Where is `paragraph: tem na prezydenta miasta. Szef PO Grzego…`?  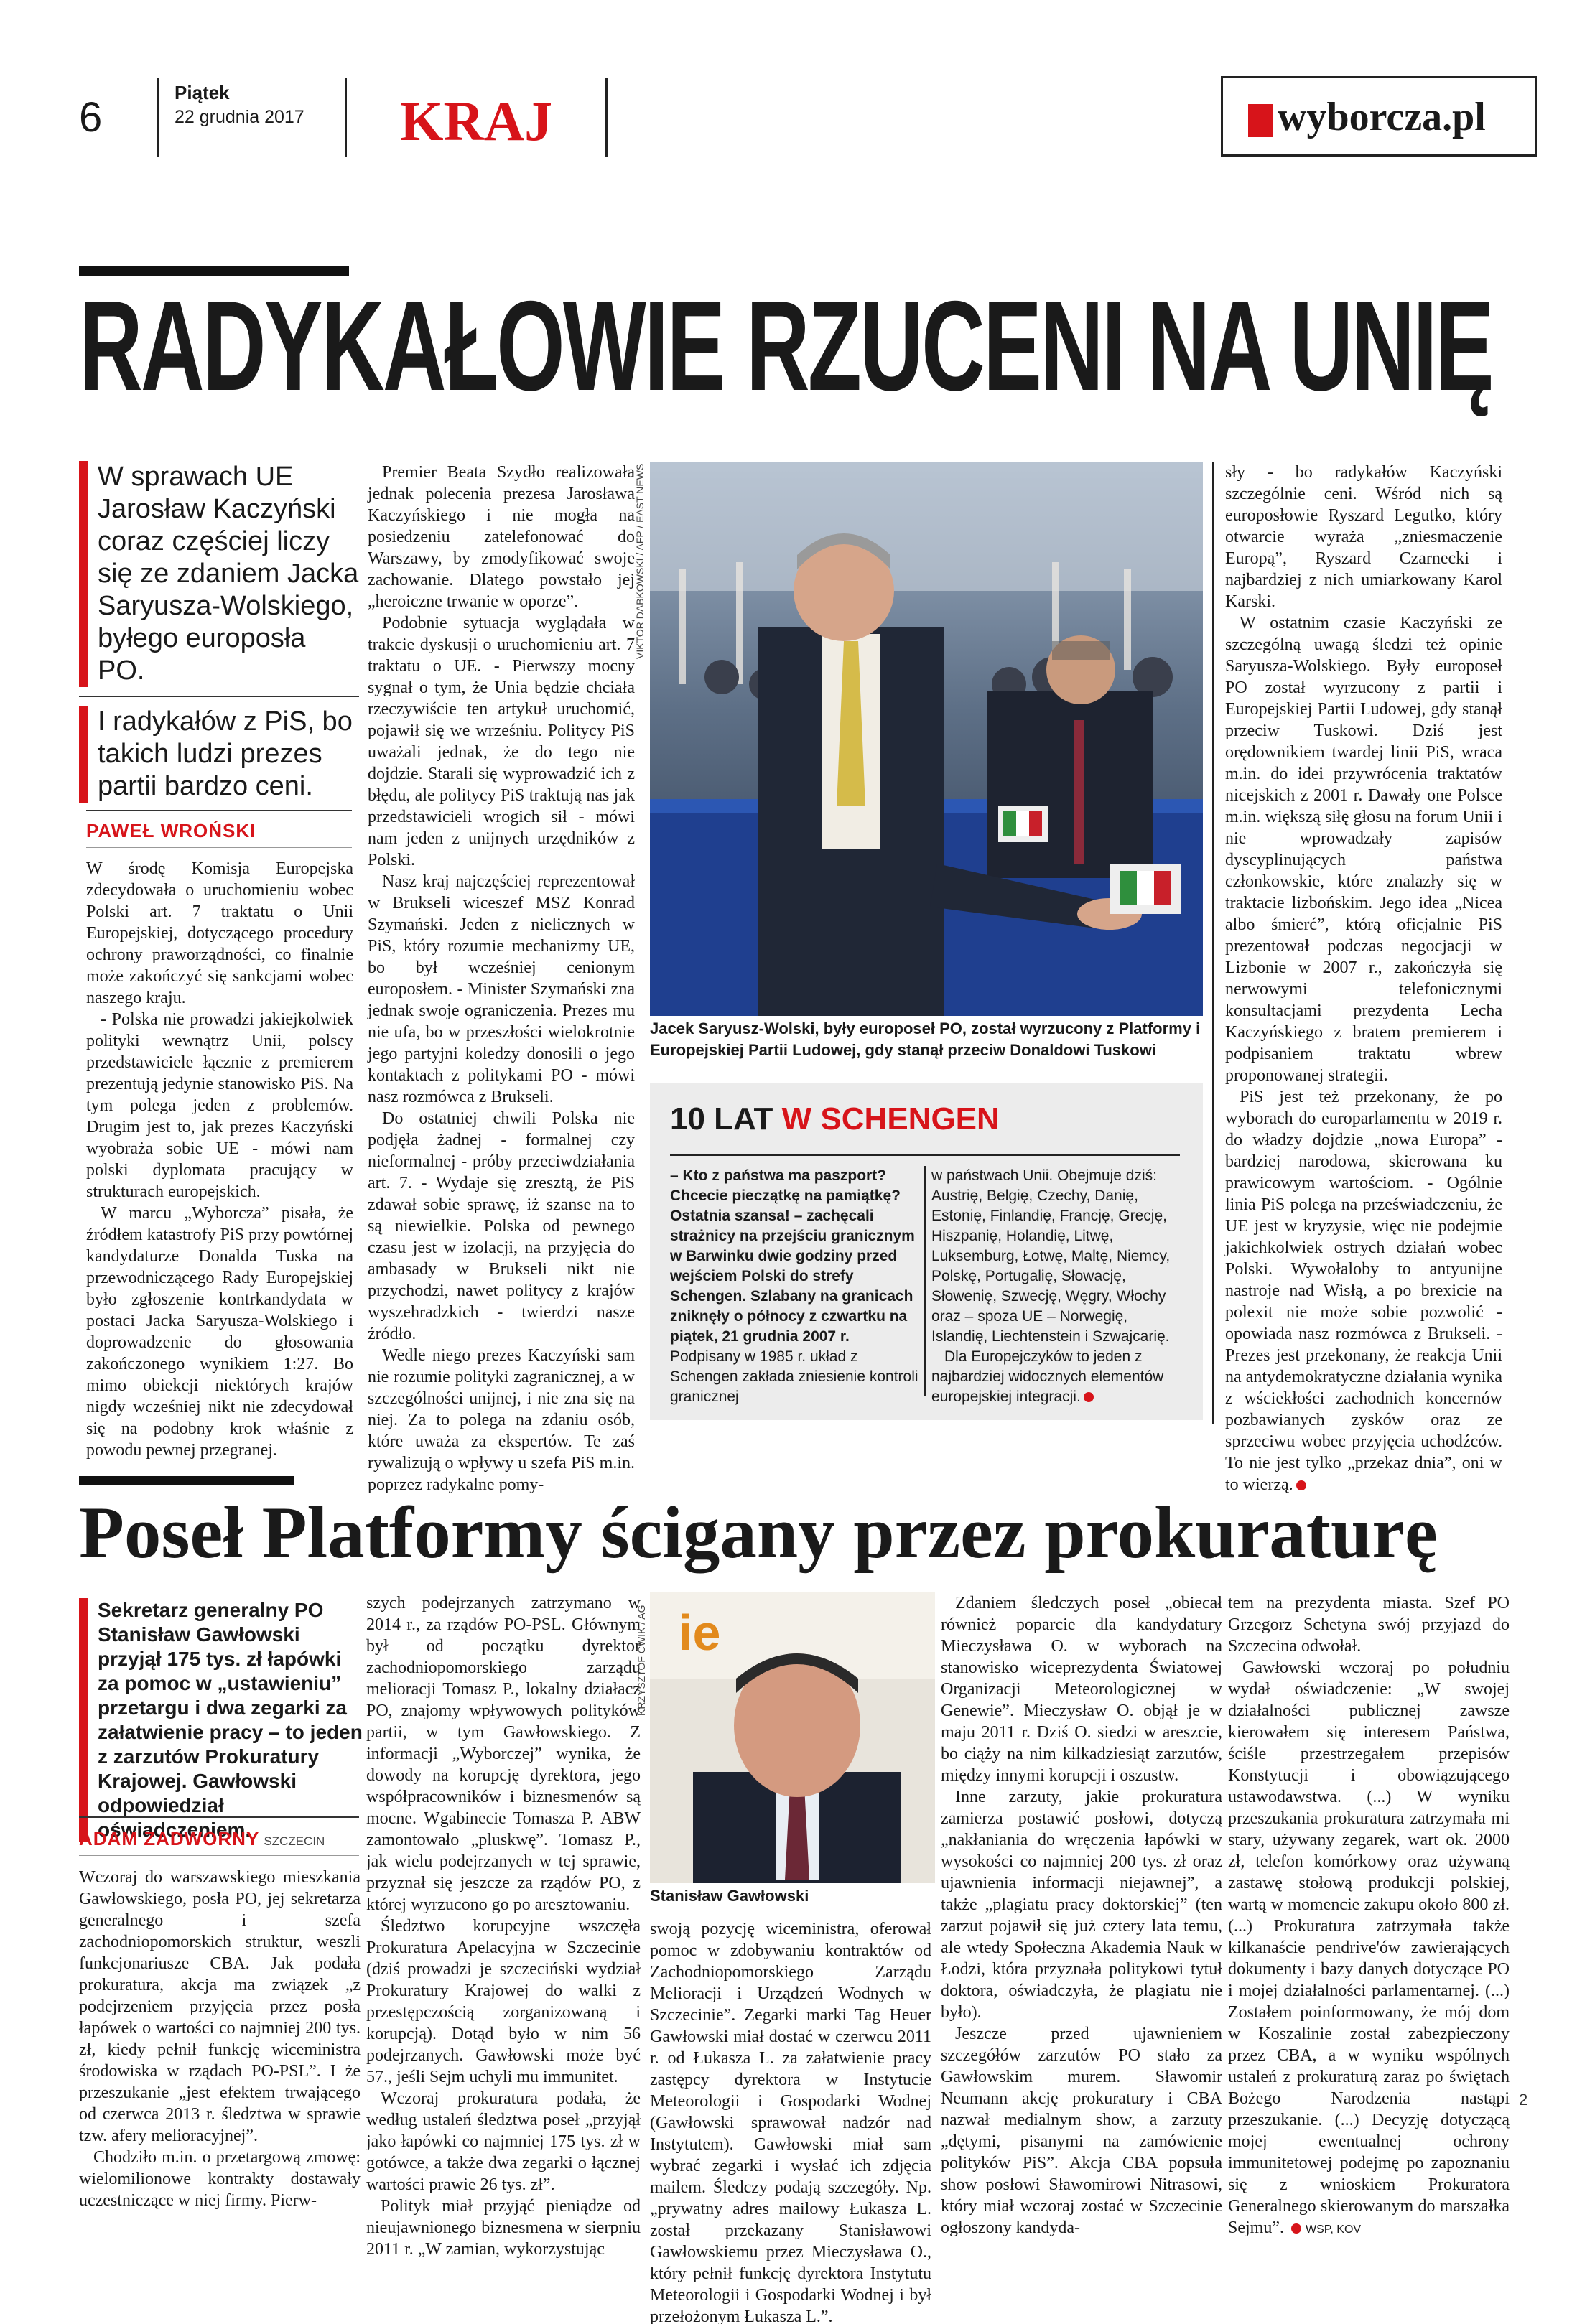
paragraph: tem na prezydenta miasta. Szef PO Grzego… is located at coordinates (1369, 1625).